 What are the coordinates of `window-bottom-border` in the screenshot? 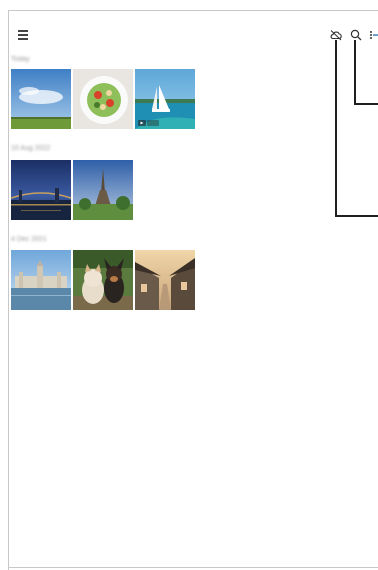 It's located at (193, 567).